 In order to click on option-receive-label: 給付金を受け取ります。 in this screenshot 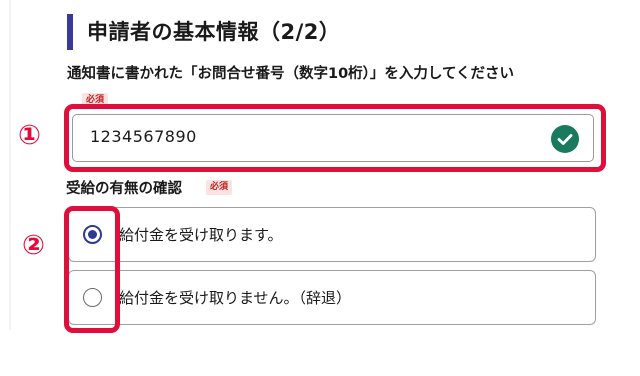, I will do `click(201, 235)`.